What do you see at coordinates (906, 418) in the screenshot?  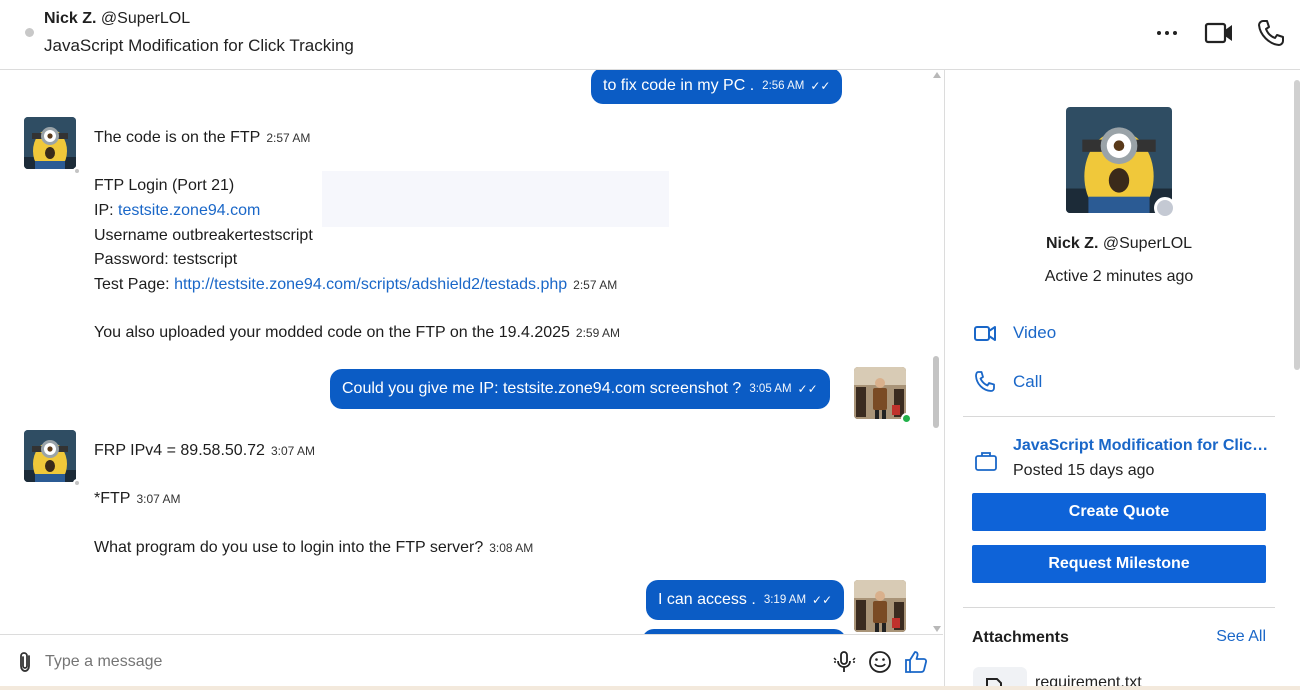 I see `online-indicator` at bounding box center [906, 418].